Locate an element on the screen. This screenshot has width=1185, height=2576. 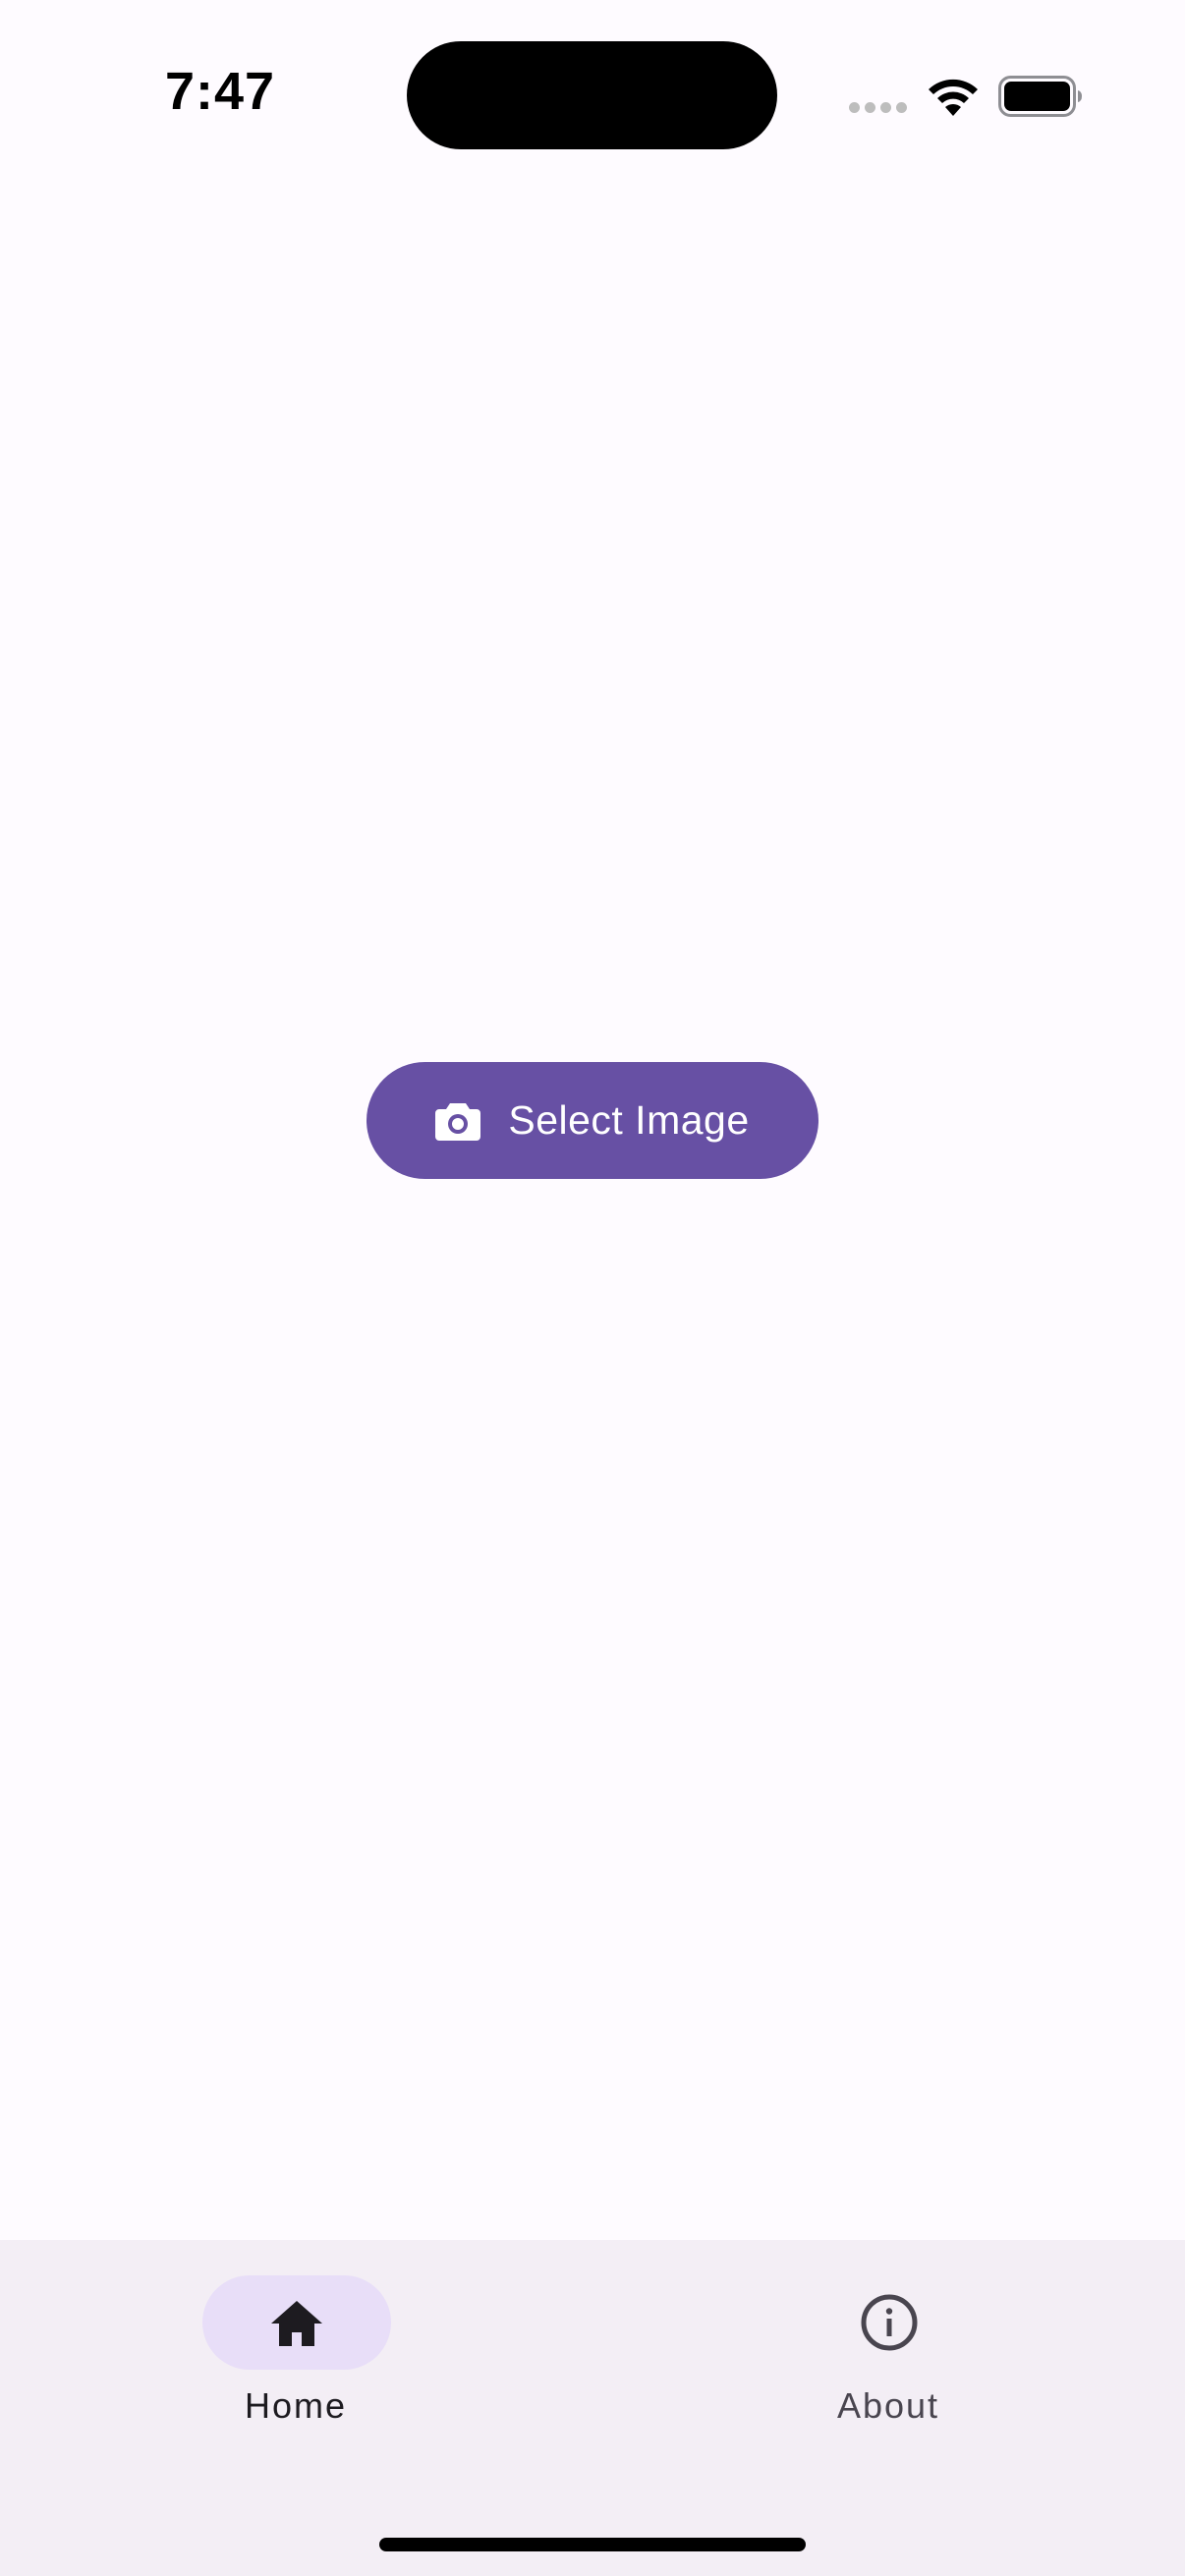
nav-item-home: Home is located at coordinates (295, 2358).